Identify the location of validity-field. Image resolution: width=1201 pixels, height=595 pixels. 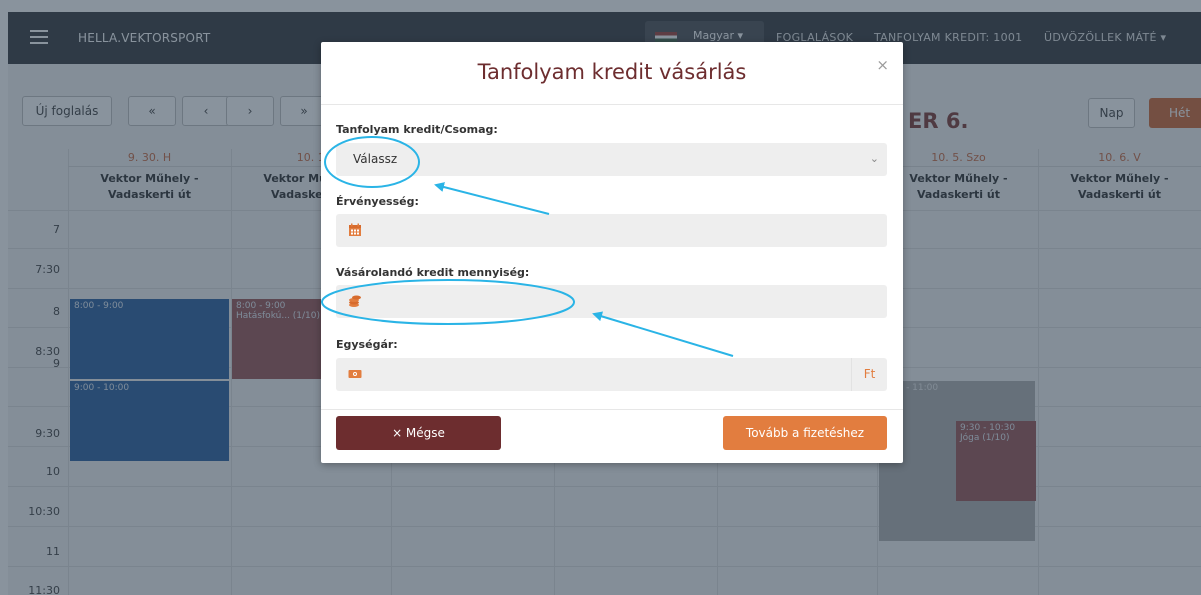
(611, 230).